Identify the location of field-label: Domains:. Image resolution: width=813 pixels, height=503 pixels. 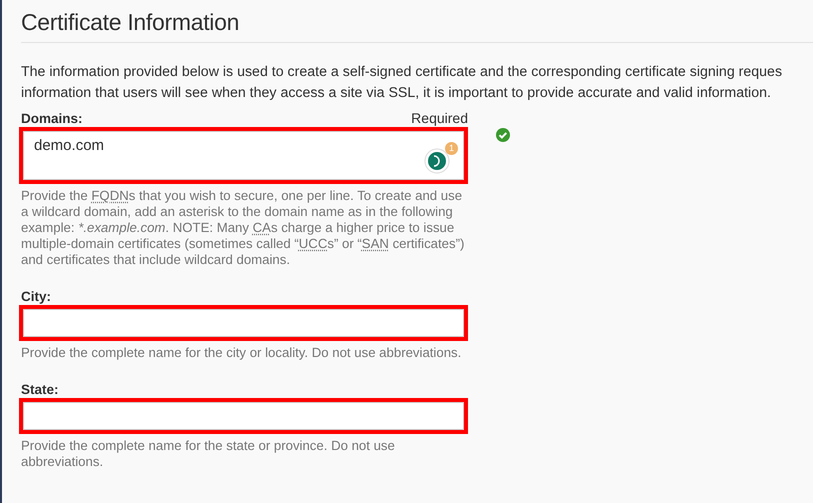
(52, 118).